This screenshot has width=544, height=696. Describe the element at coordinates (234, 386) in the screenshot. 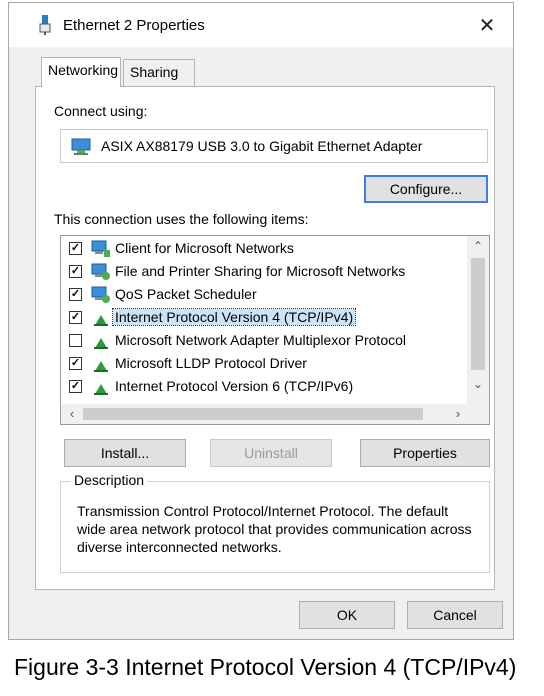

I see `item-label: Internet Protocol Version 6 (TCP/IPv6)` at that location.